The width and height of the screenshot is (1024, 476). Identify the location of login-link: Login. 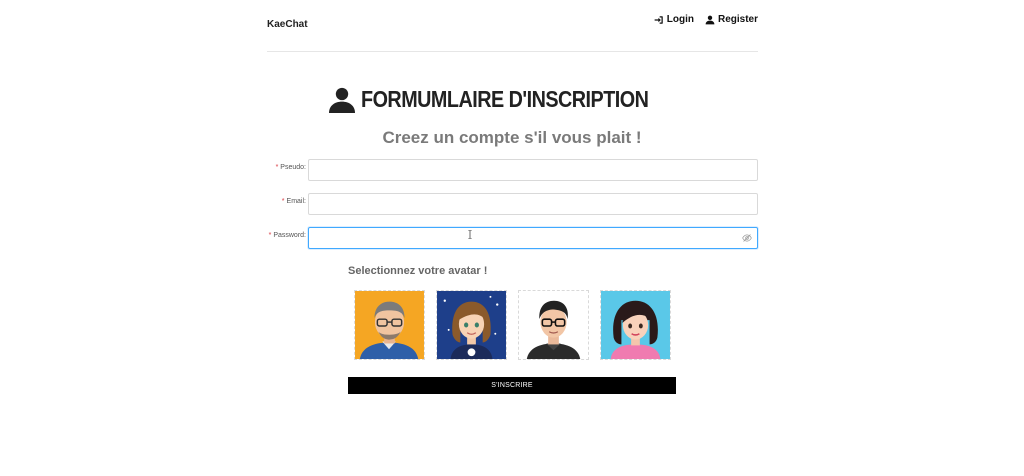
(674, 19).